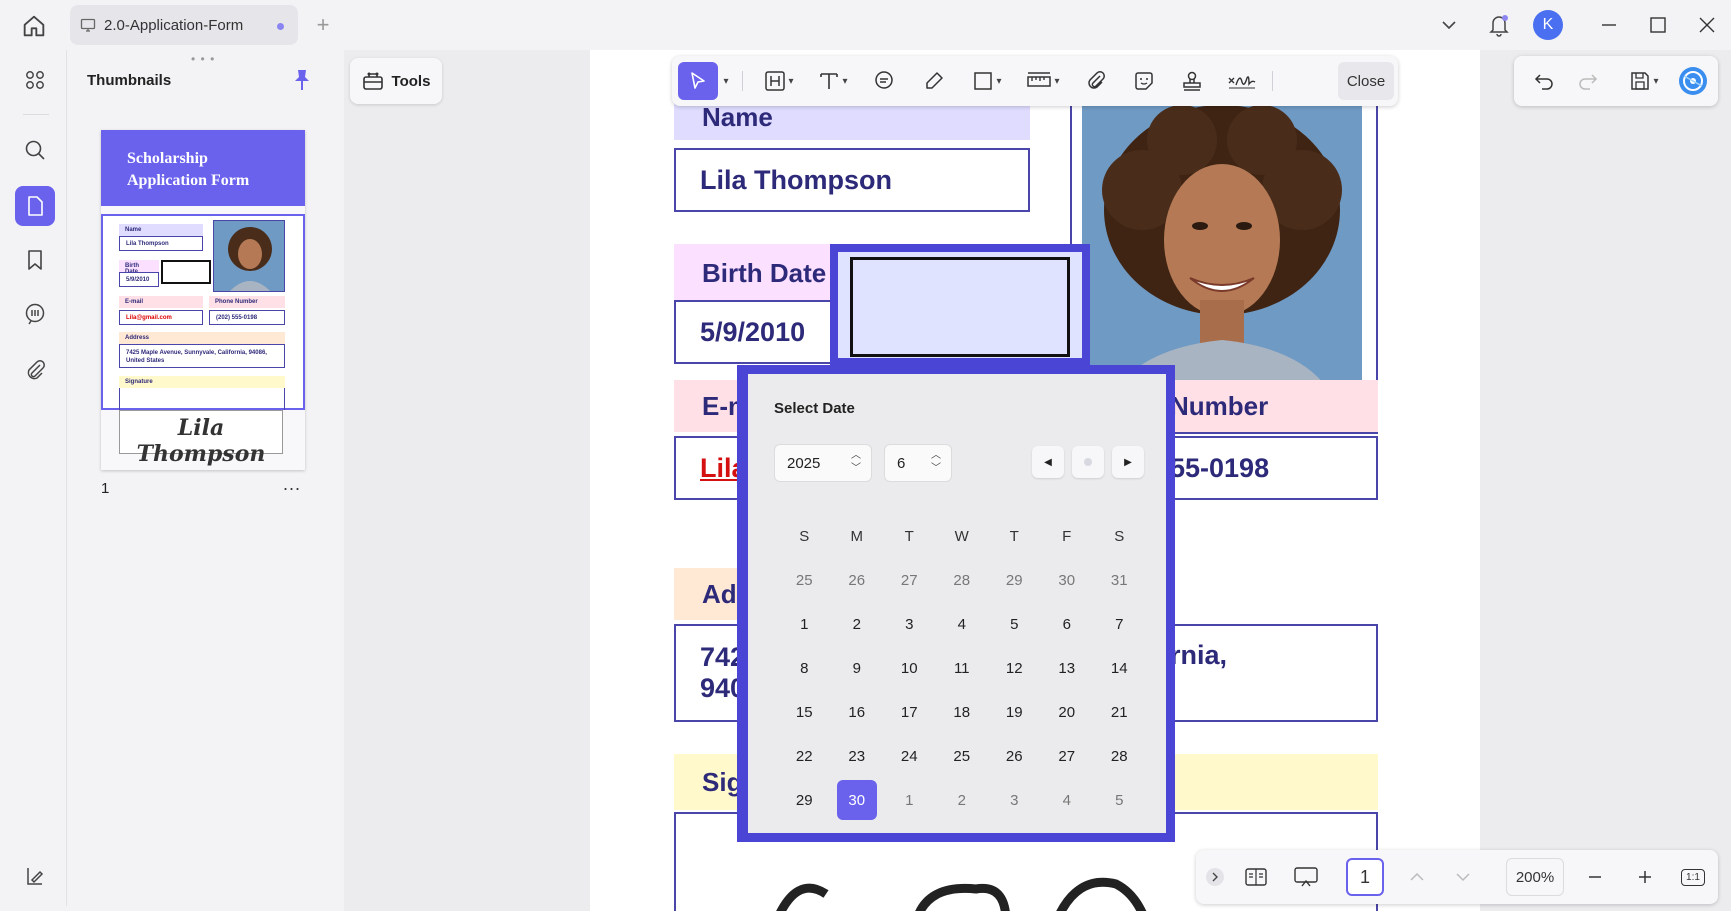  Describe the element at coordinates (918, 463) in the screenshot. I see `month-spinner: 6 ︿ ﹀` at that location.